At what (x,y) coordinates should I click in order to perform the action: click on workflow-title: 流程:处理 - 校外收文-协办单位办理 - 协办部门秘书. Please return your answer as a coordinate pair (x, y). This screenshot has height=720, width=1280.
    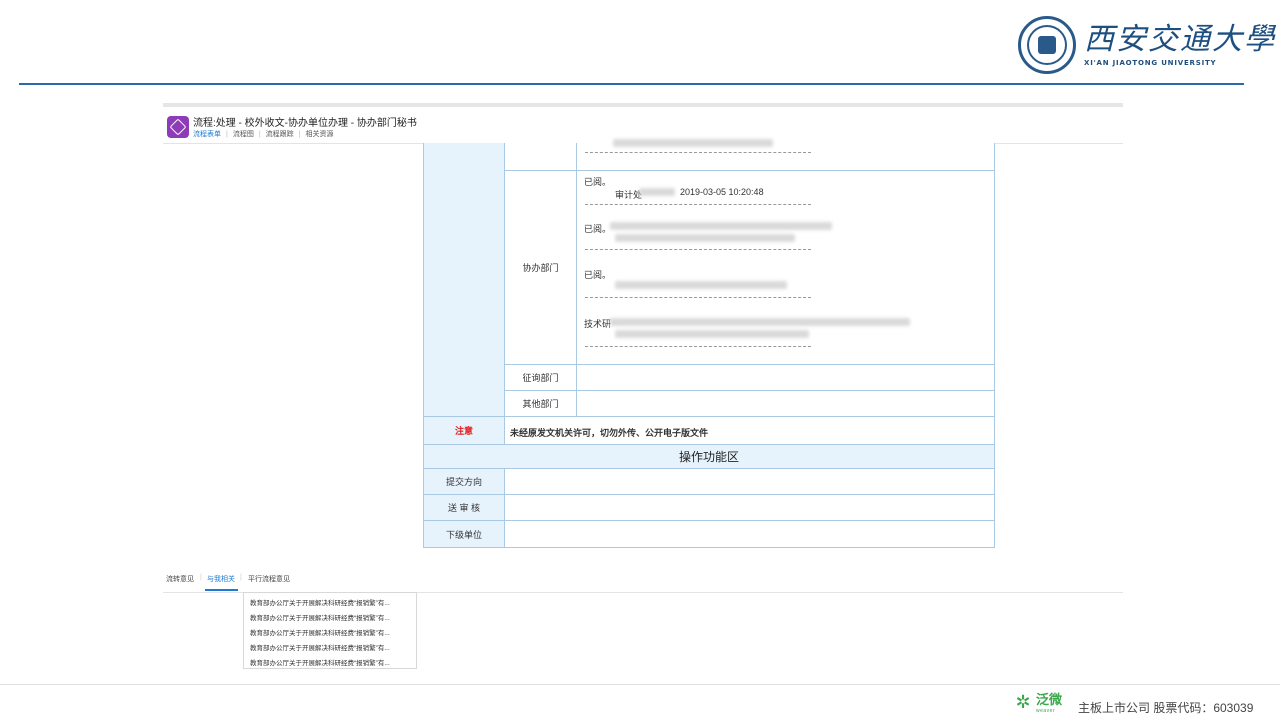
    Looking at the image, I should click on (305, 123).